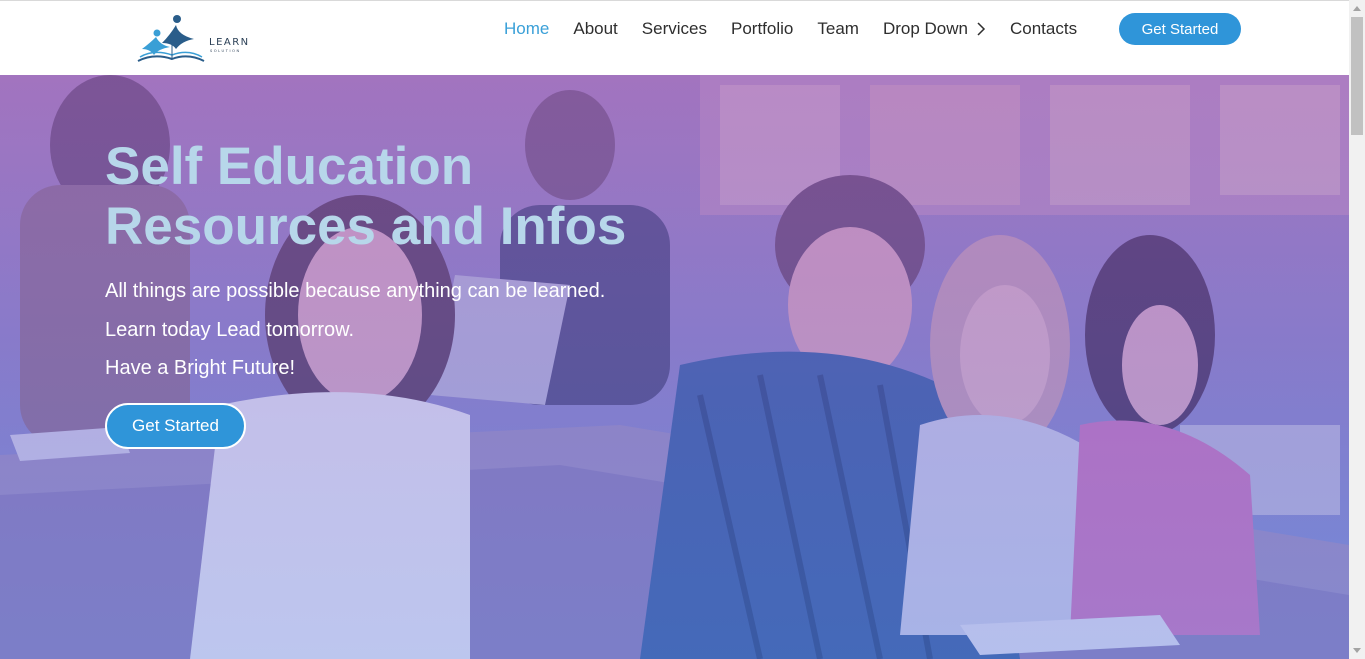 Image resolution: width=1365 pixels, height=659 pixels. Describe the element at coordinates (1357, 650) in the screenshot. I see `scroll-down-arrow-icon` at that location.